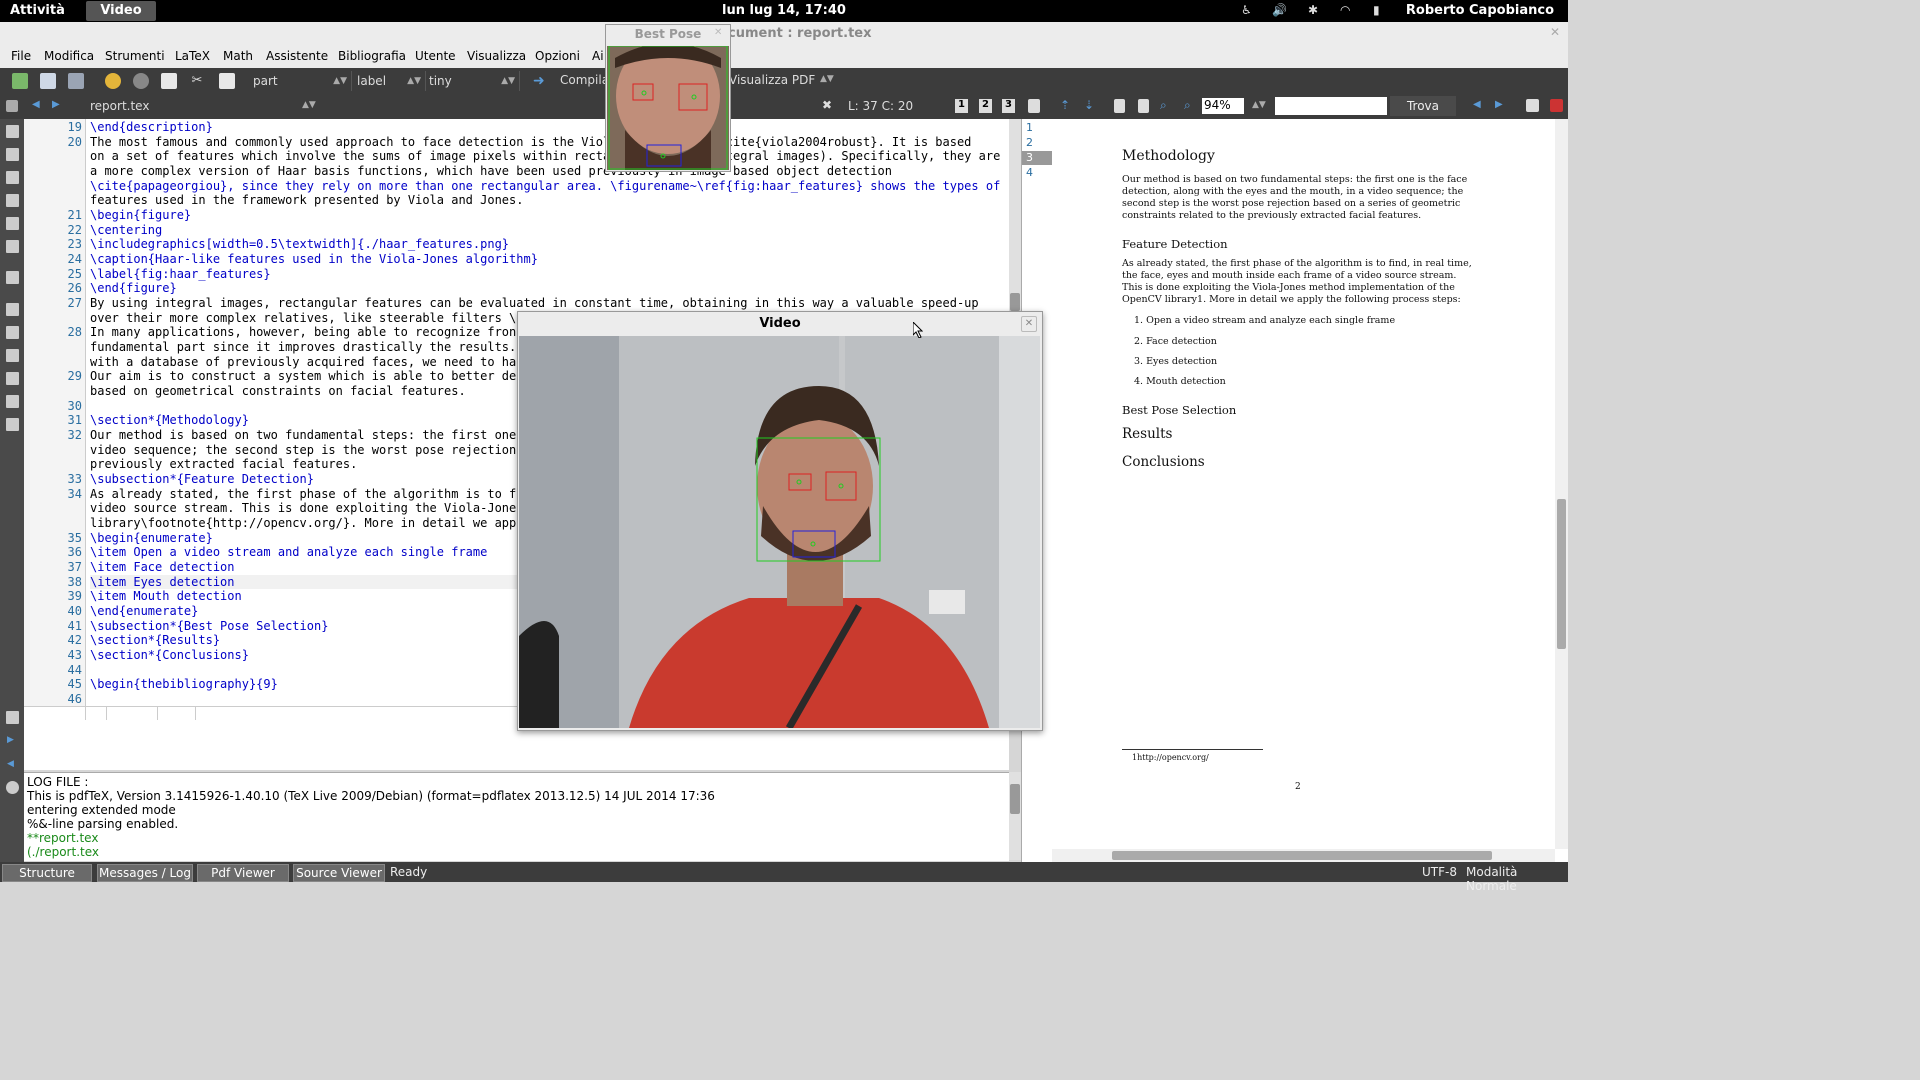 The width and height of the screenshot is (1920, 1080). I want to click on undo-icon, so click(113, 81).